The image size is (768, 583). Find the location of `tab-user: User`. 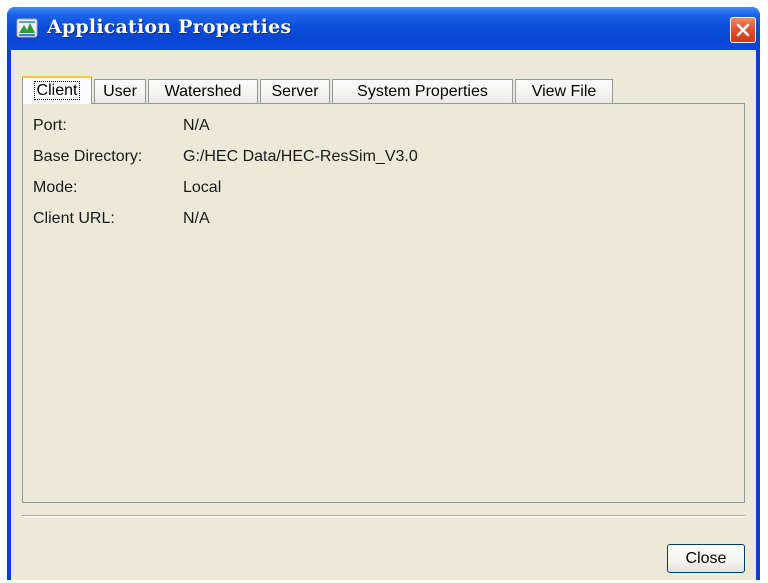

tab-user: User is located at coordinates (120, 91).